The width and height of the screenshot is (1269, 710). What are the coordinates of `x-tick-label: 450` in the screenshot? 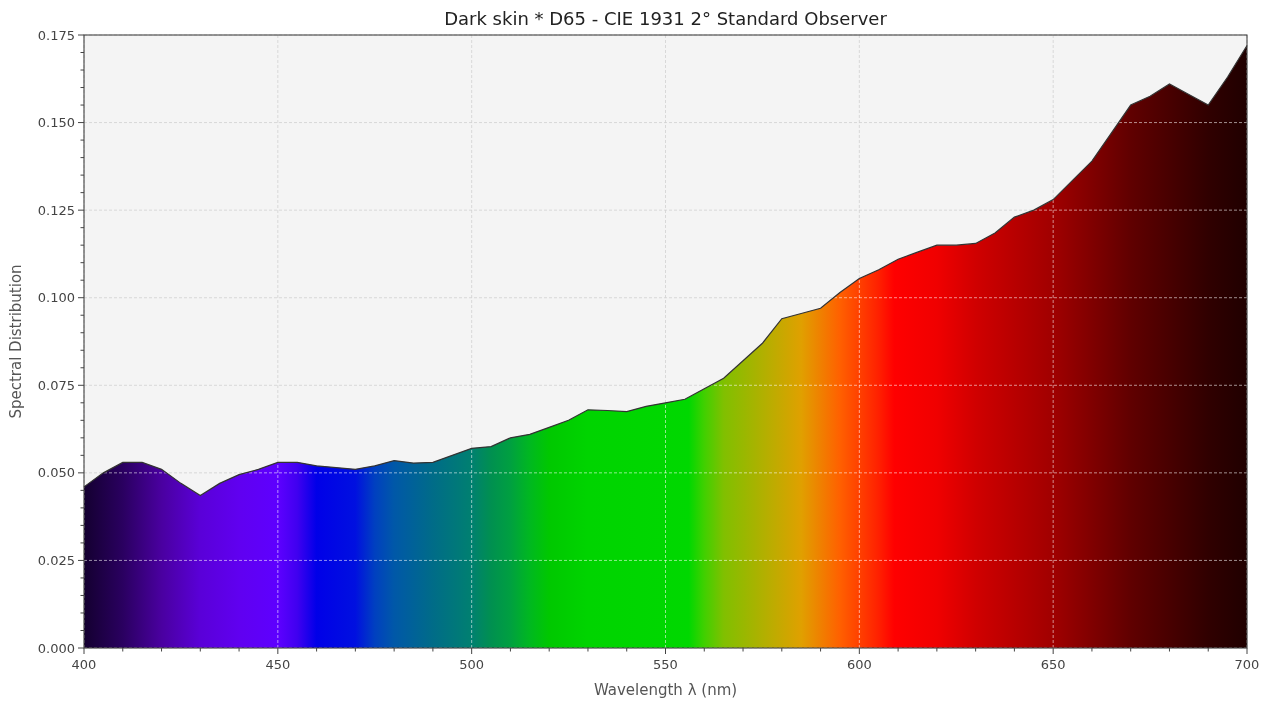 It's located at (278, 664).